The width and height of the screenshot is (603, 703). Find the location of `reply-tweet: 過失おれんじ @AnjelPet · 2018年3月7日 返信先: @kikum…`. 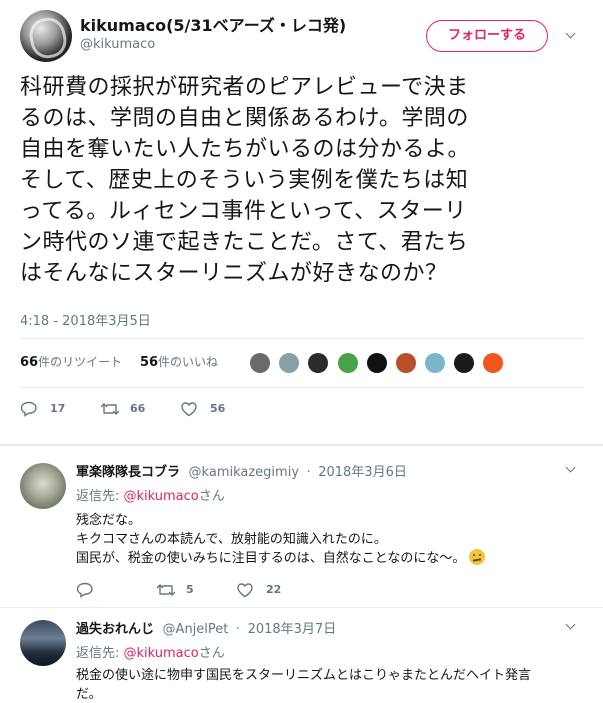

reply-tweet: 過失おれんじ @AnjelPet · 2018年3月7日 返信先: @kikum… is located at coordinates (301, 657).